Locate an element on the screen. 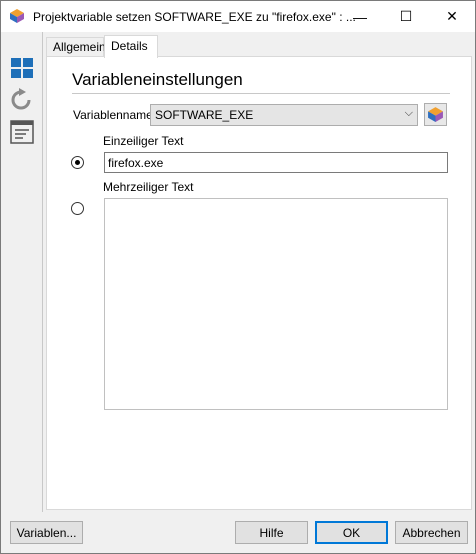  minimize-icon: — is located at coordinates (360, 16).